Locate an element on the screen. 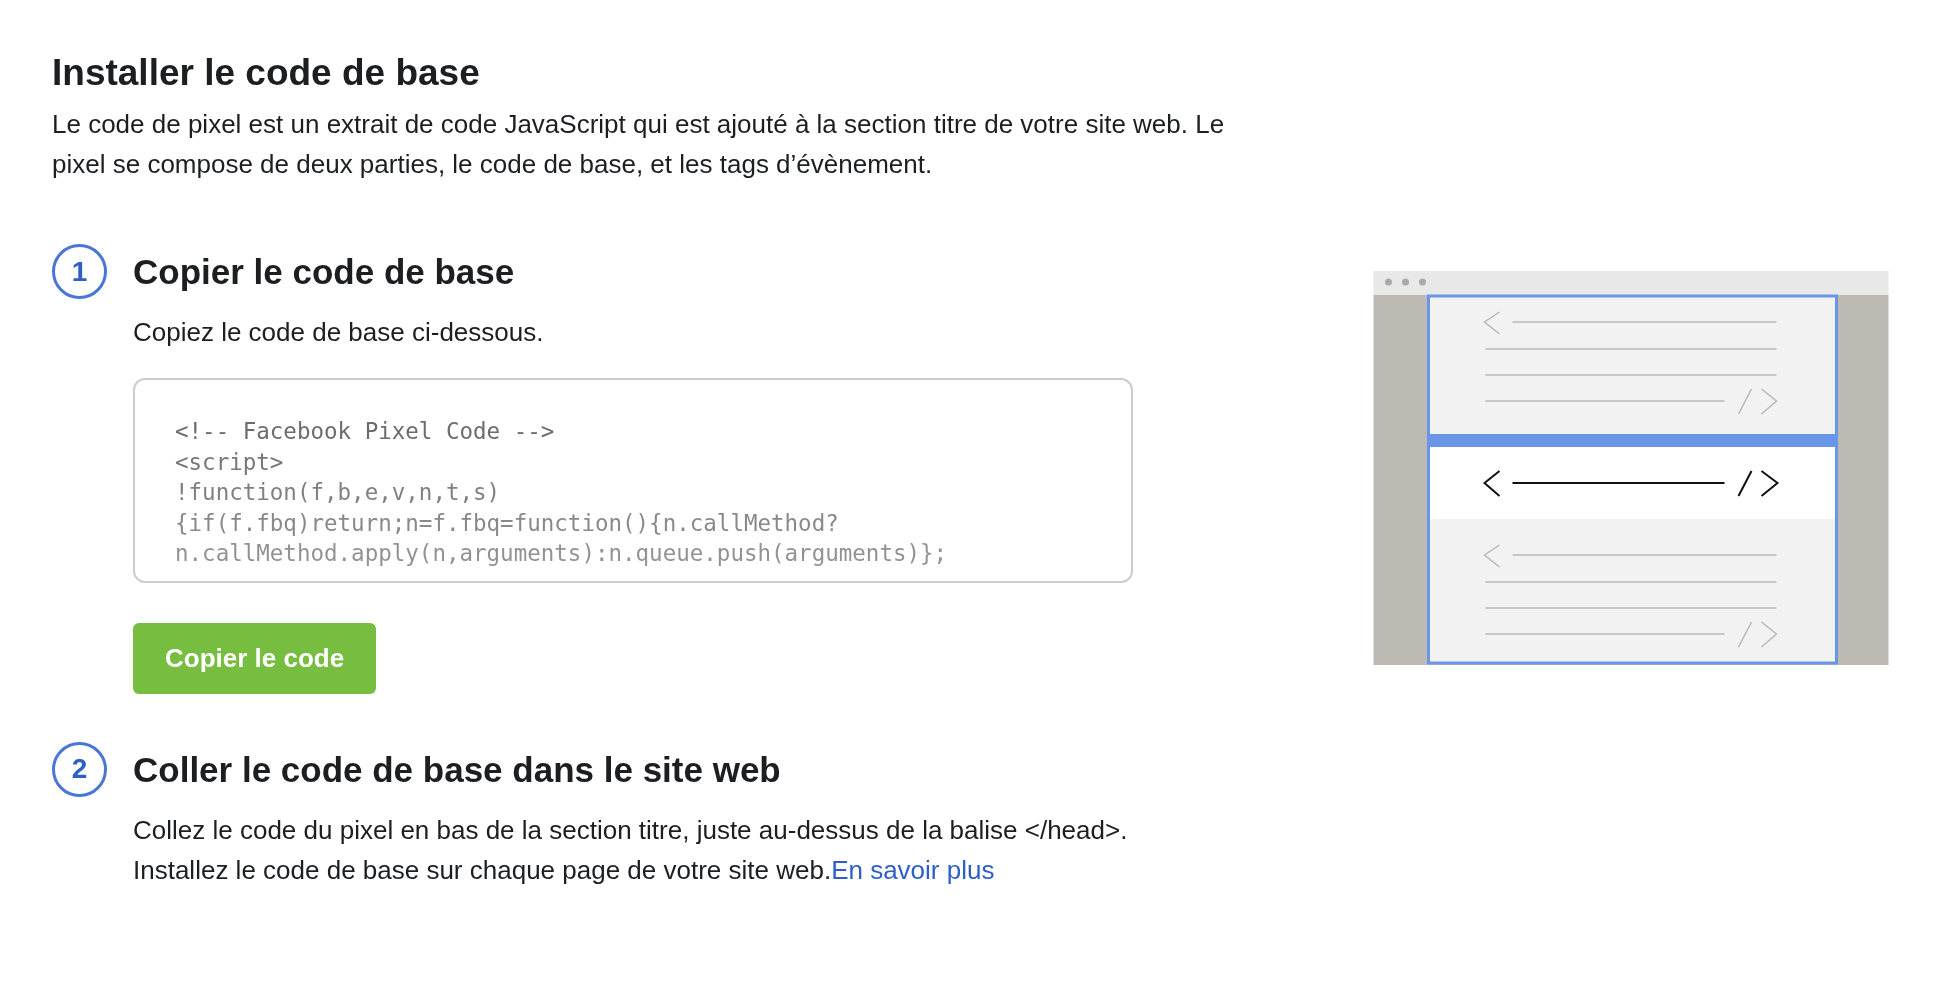  step-number: 2 is located at coordinates (79, 769).